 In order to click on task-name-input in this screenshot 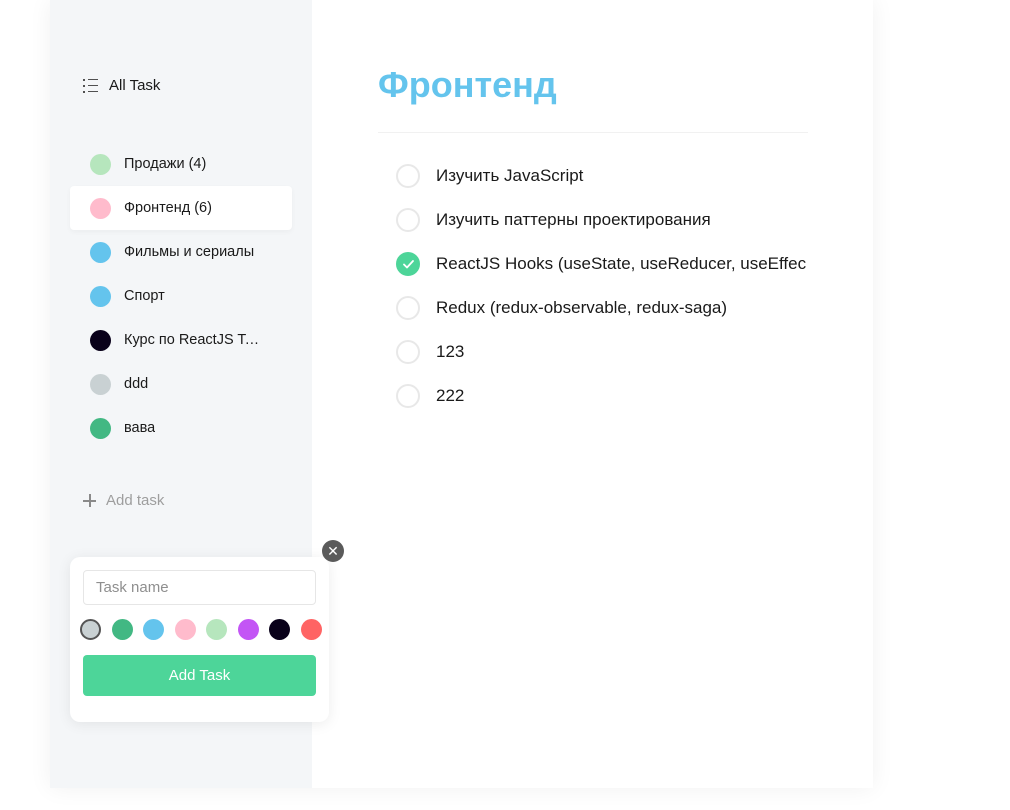, I will do `click(199, 587)`.